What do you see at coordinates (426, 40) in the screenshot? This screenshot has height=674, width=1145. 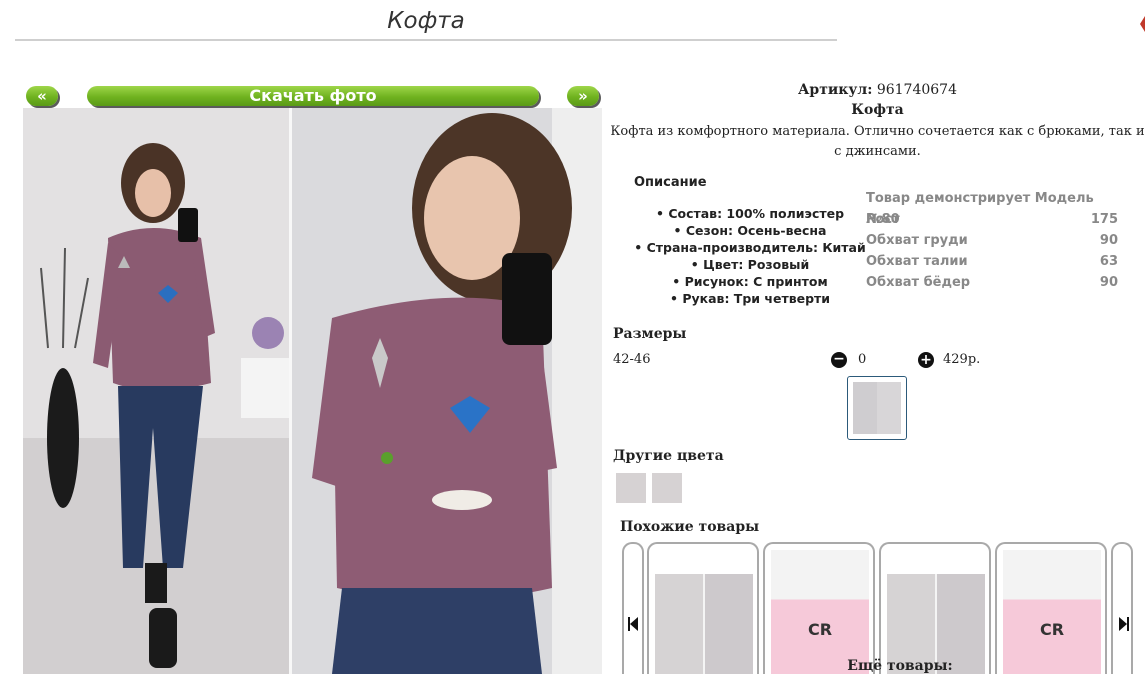 I see `title-divider` at bounding box center [426, 40].